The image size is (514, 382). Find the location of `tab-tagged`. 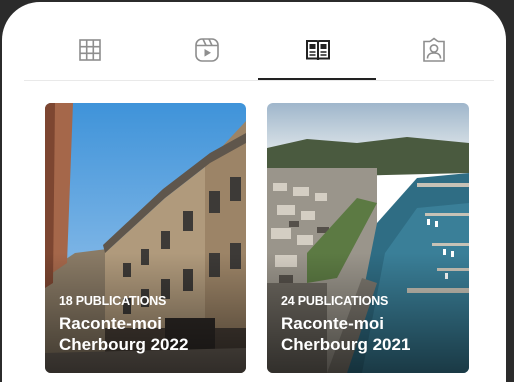

tab-tagged is located at coordinates (434, 50).